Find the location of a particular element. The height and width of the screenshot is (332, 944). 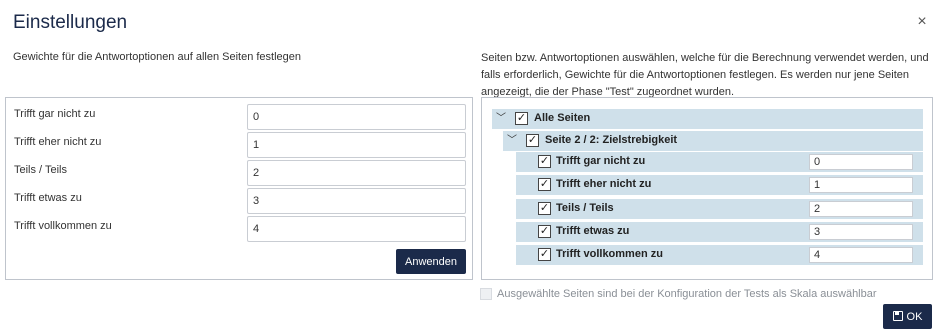

tree-option-label: Trifft etwas zu is located at coordinates (593, 231).